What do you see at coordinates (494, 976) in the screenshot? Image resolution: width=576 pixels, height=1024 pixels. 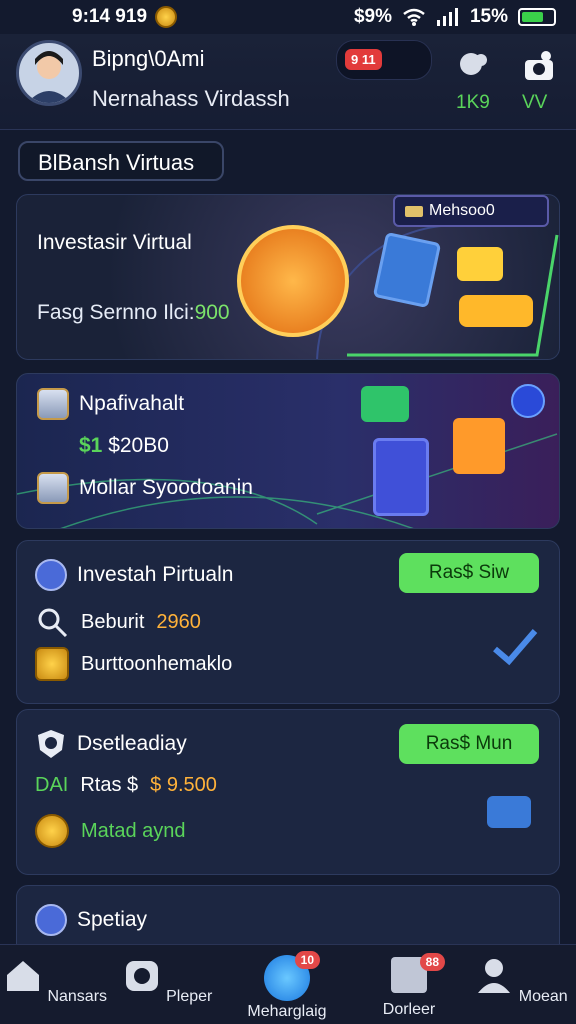 I see `profile-icon` at bounding box center [494, 976].